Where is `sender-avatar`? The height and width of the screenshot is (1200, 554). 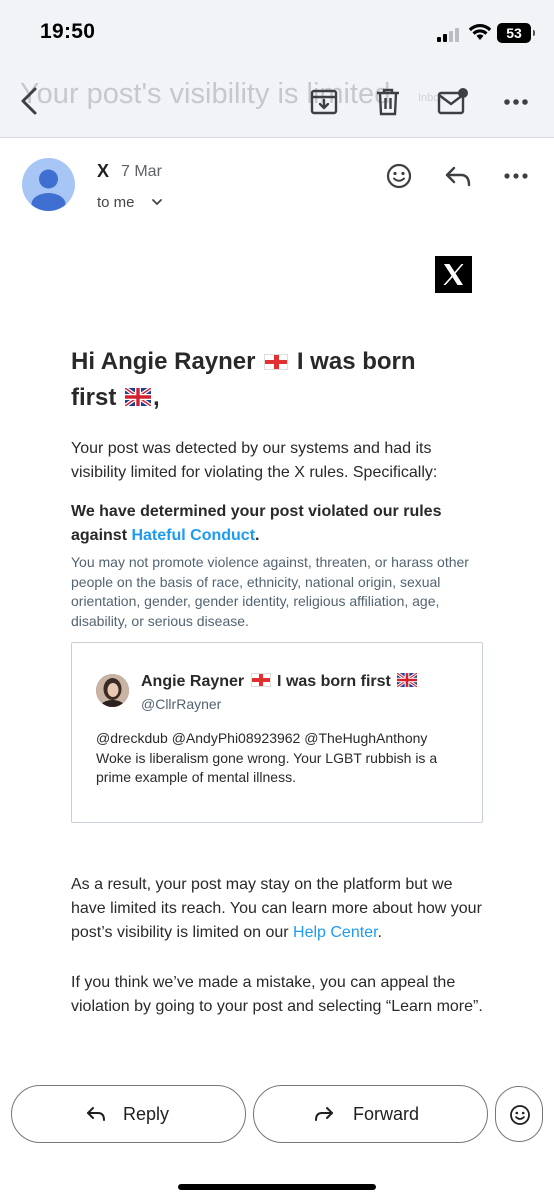
sender-avatar is located at coordinates (48, 184).